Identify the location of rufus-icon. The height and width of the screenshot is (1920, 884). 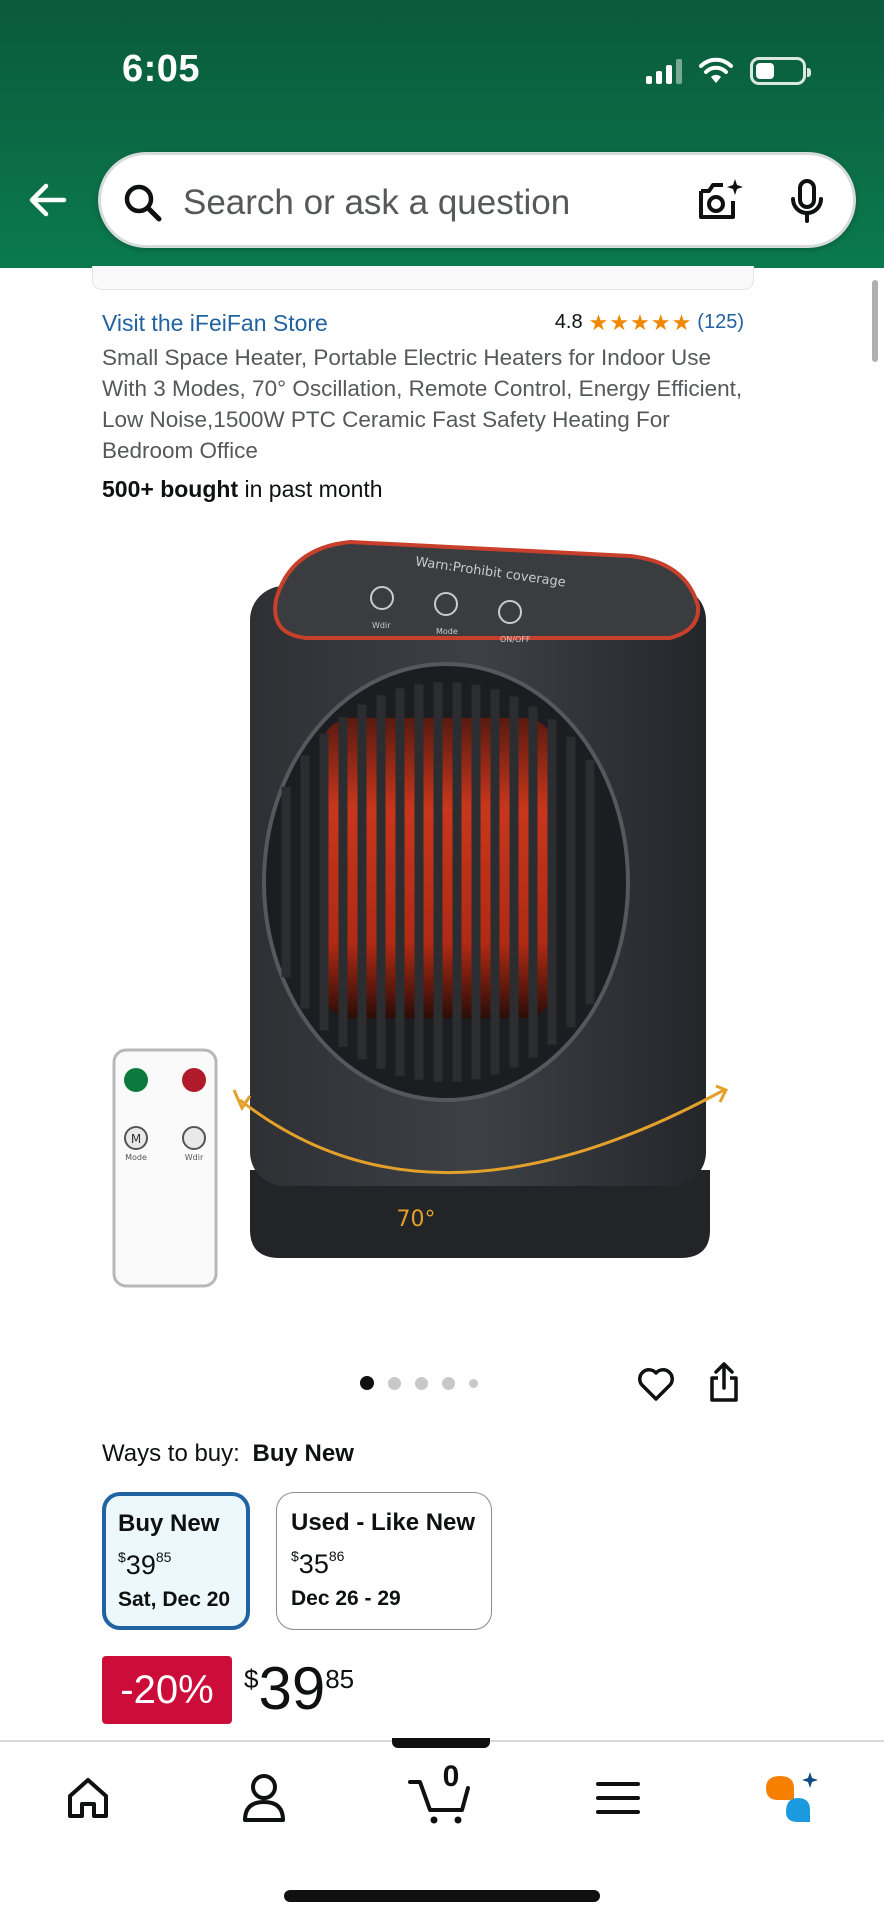
(792, 1797).